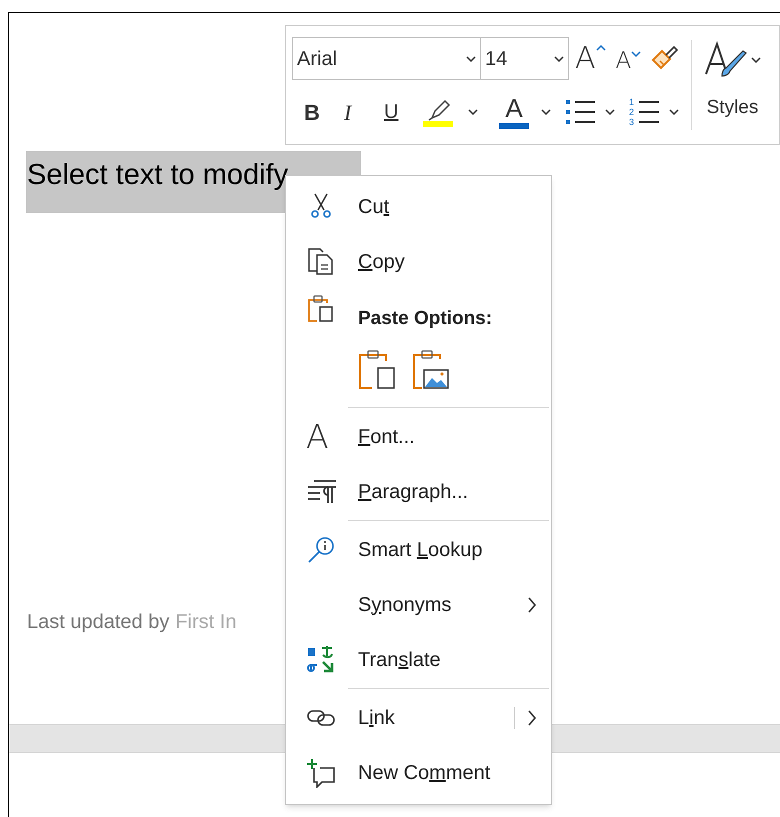 Image resolution: width=780 pixels, height=817 pixels. Describe the element at coordinates (321, 773) in the screenshot. I see `comment-icon` at that location.